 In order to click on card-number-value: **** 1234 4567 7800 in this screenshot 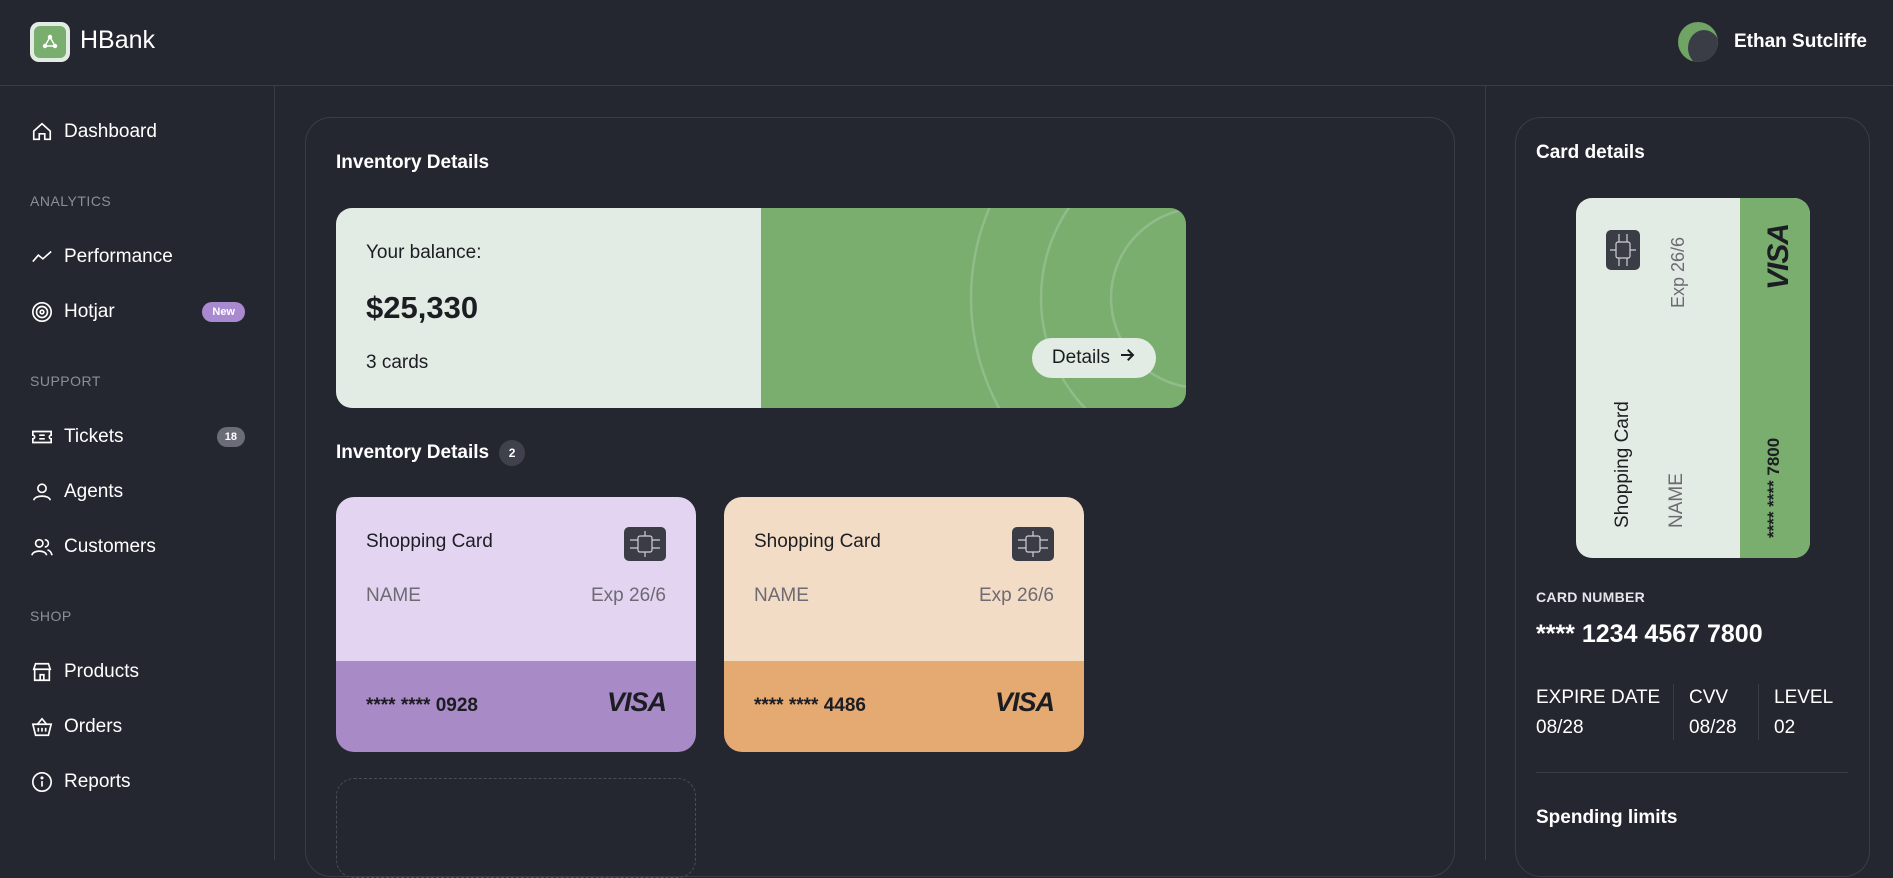, I will do `click(1649, 634)`.